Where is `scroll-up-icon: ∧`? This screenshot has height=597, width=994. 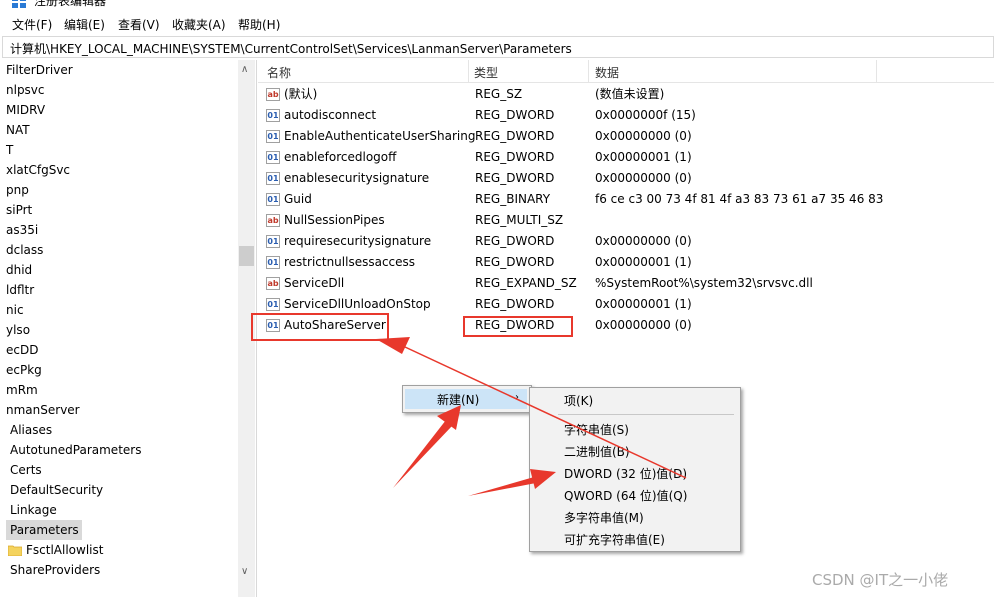 scroll-up-icon: ∧ is located at coordinates (244, 69).